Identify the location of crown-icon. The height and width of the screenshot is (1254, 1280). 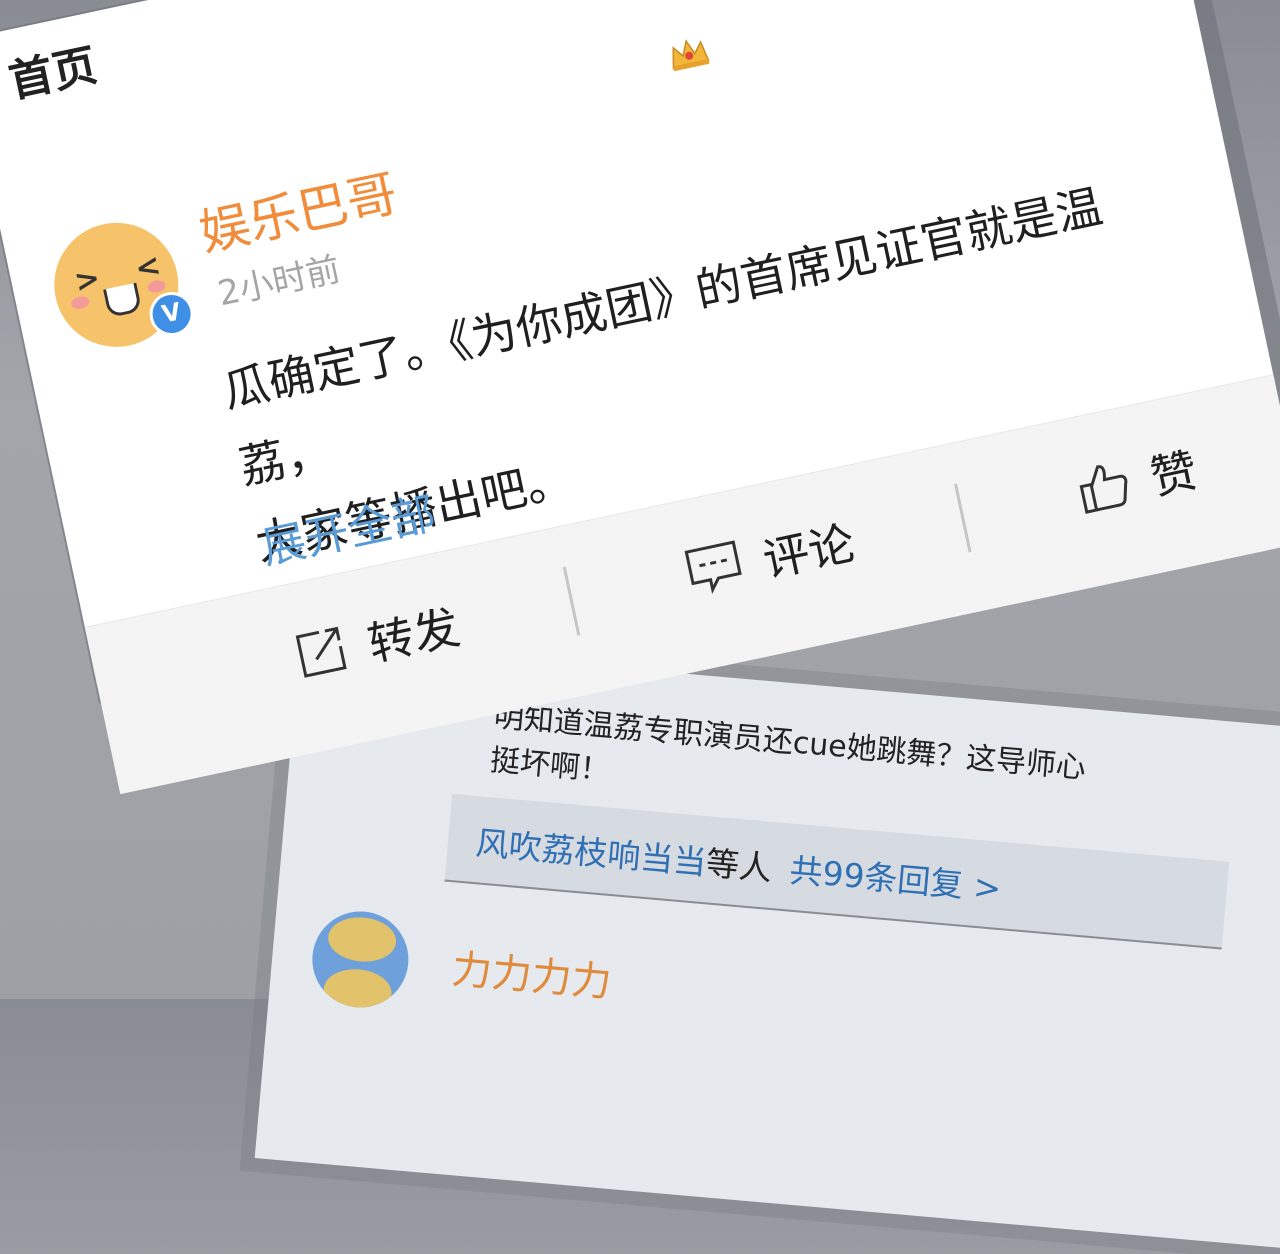
(691, 55).